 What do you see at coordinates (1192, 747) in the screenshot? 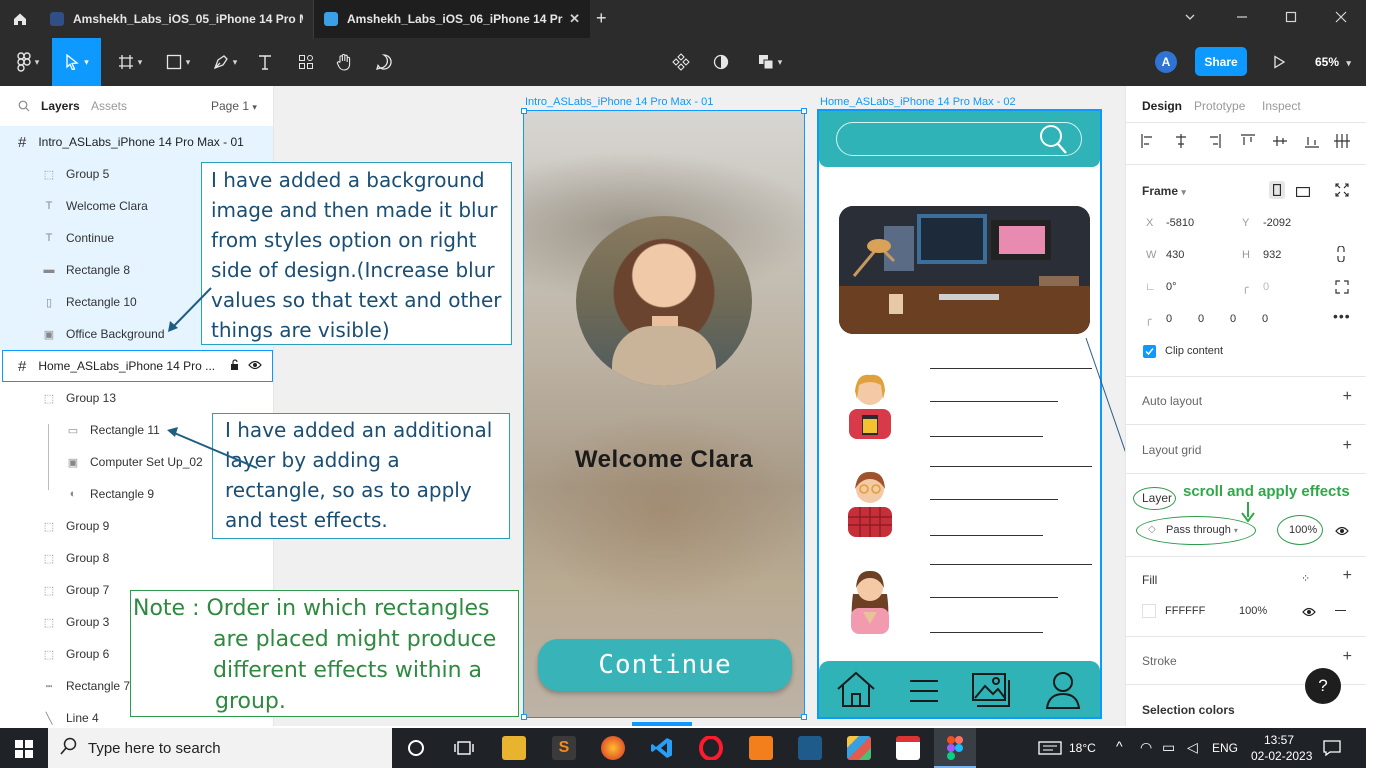
I see `volume-icon: ◁` at bounding box center [1192, 747].